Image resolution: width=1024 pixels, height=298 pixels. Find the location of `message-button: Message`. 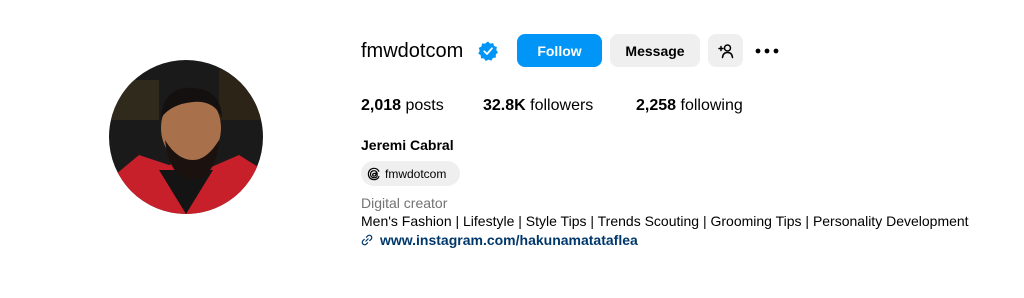

message-button: Message is located at coordinates (655, 50).